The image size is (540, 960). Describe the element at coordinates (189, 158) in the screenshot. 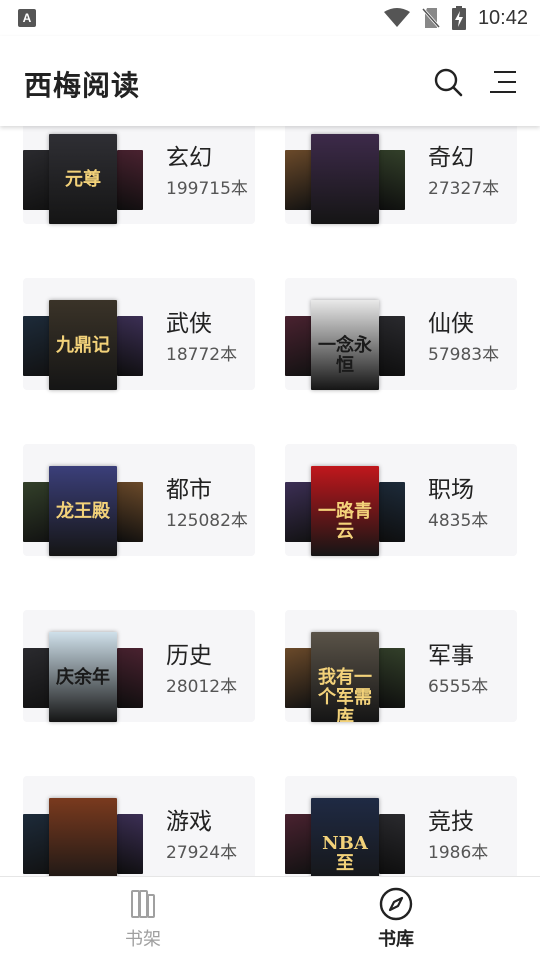

I see `category-name: 玄幻` at that location.